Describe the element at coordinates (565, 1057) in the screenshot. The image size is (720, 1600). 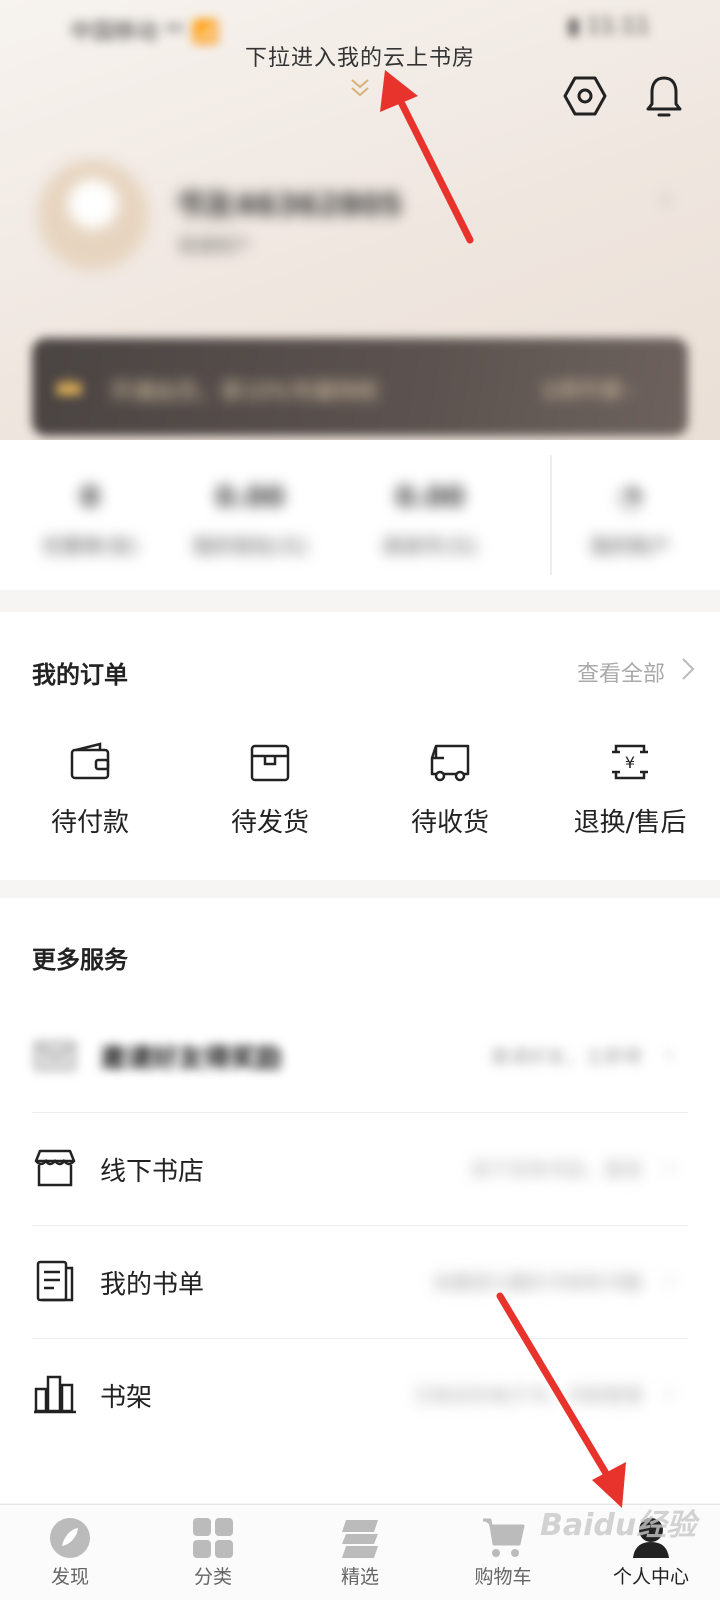
I see `service-desc: 邀请好友，立即得` at that location.